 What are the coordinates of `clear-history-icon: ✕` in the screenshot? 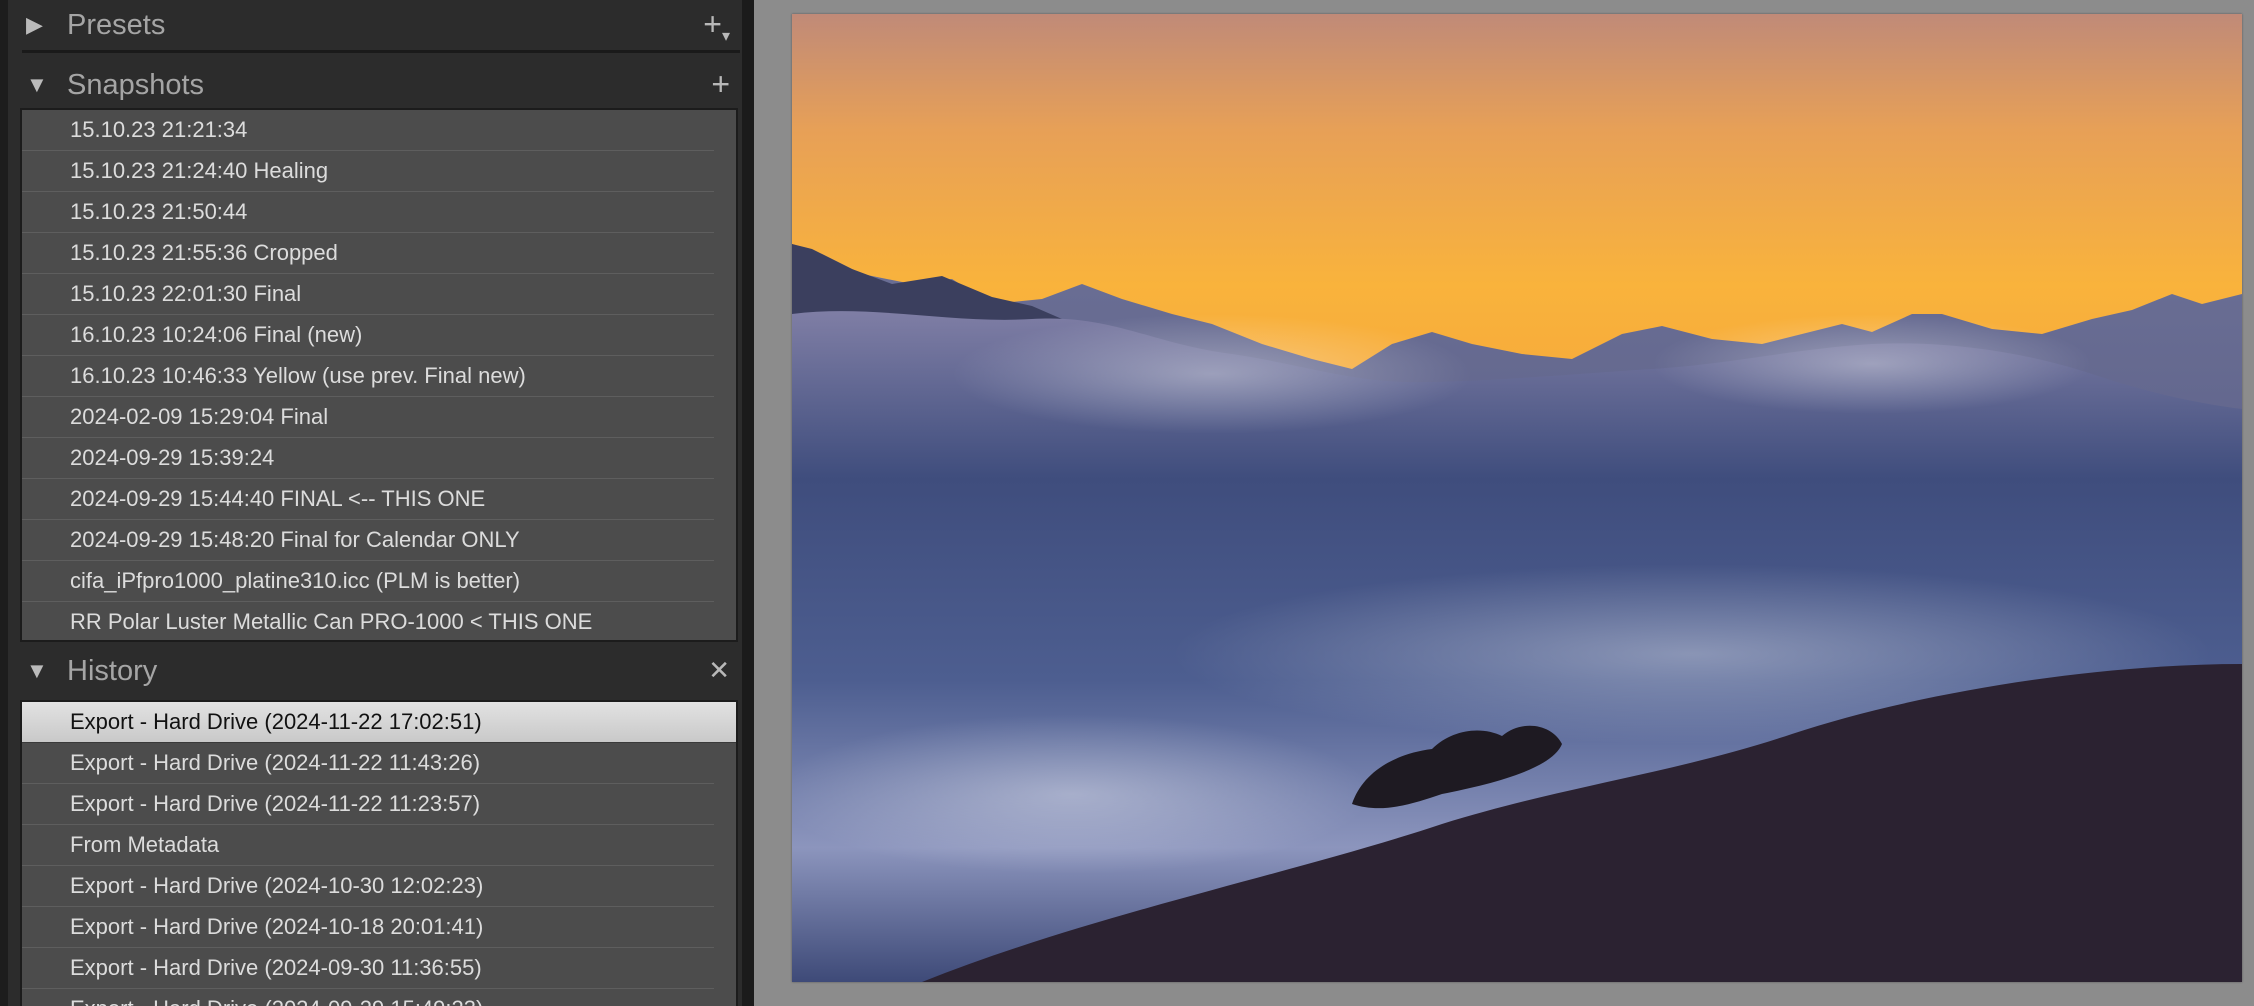 It's located at (719, 670).